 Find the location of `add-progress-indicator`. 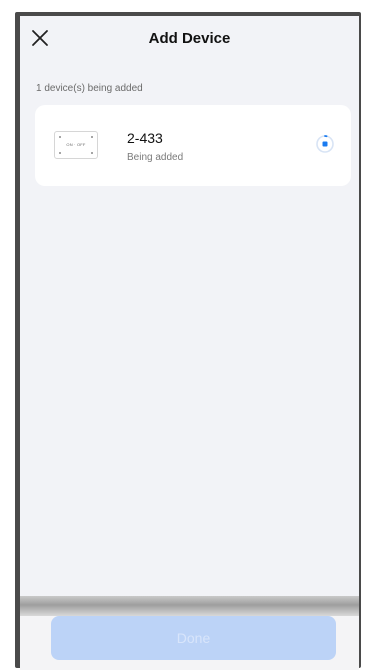

add-progress-indicator is located at coordinates (325, 144).